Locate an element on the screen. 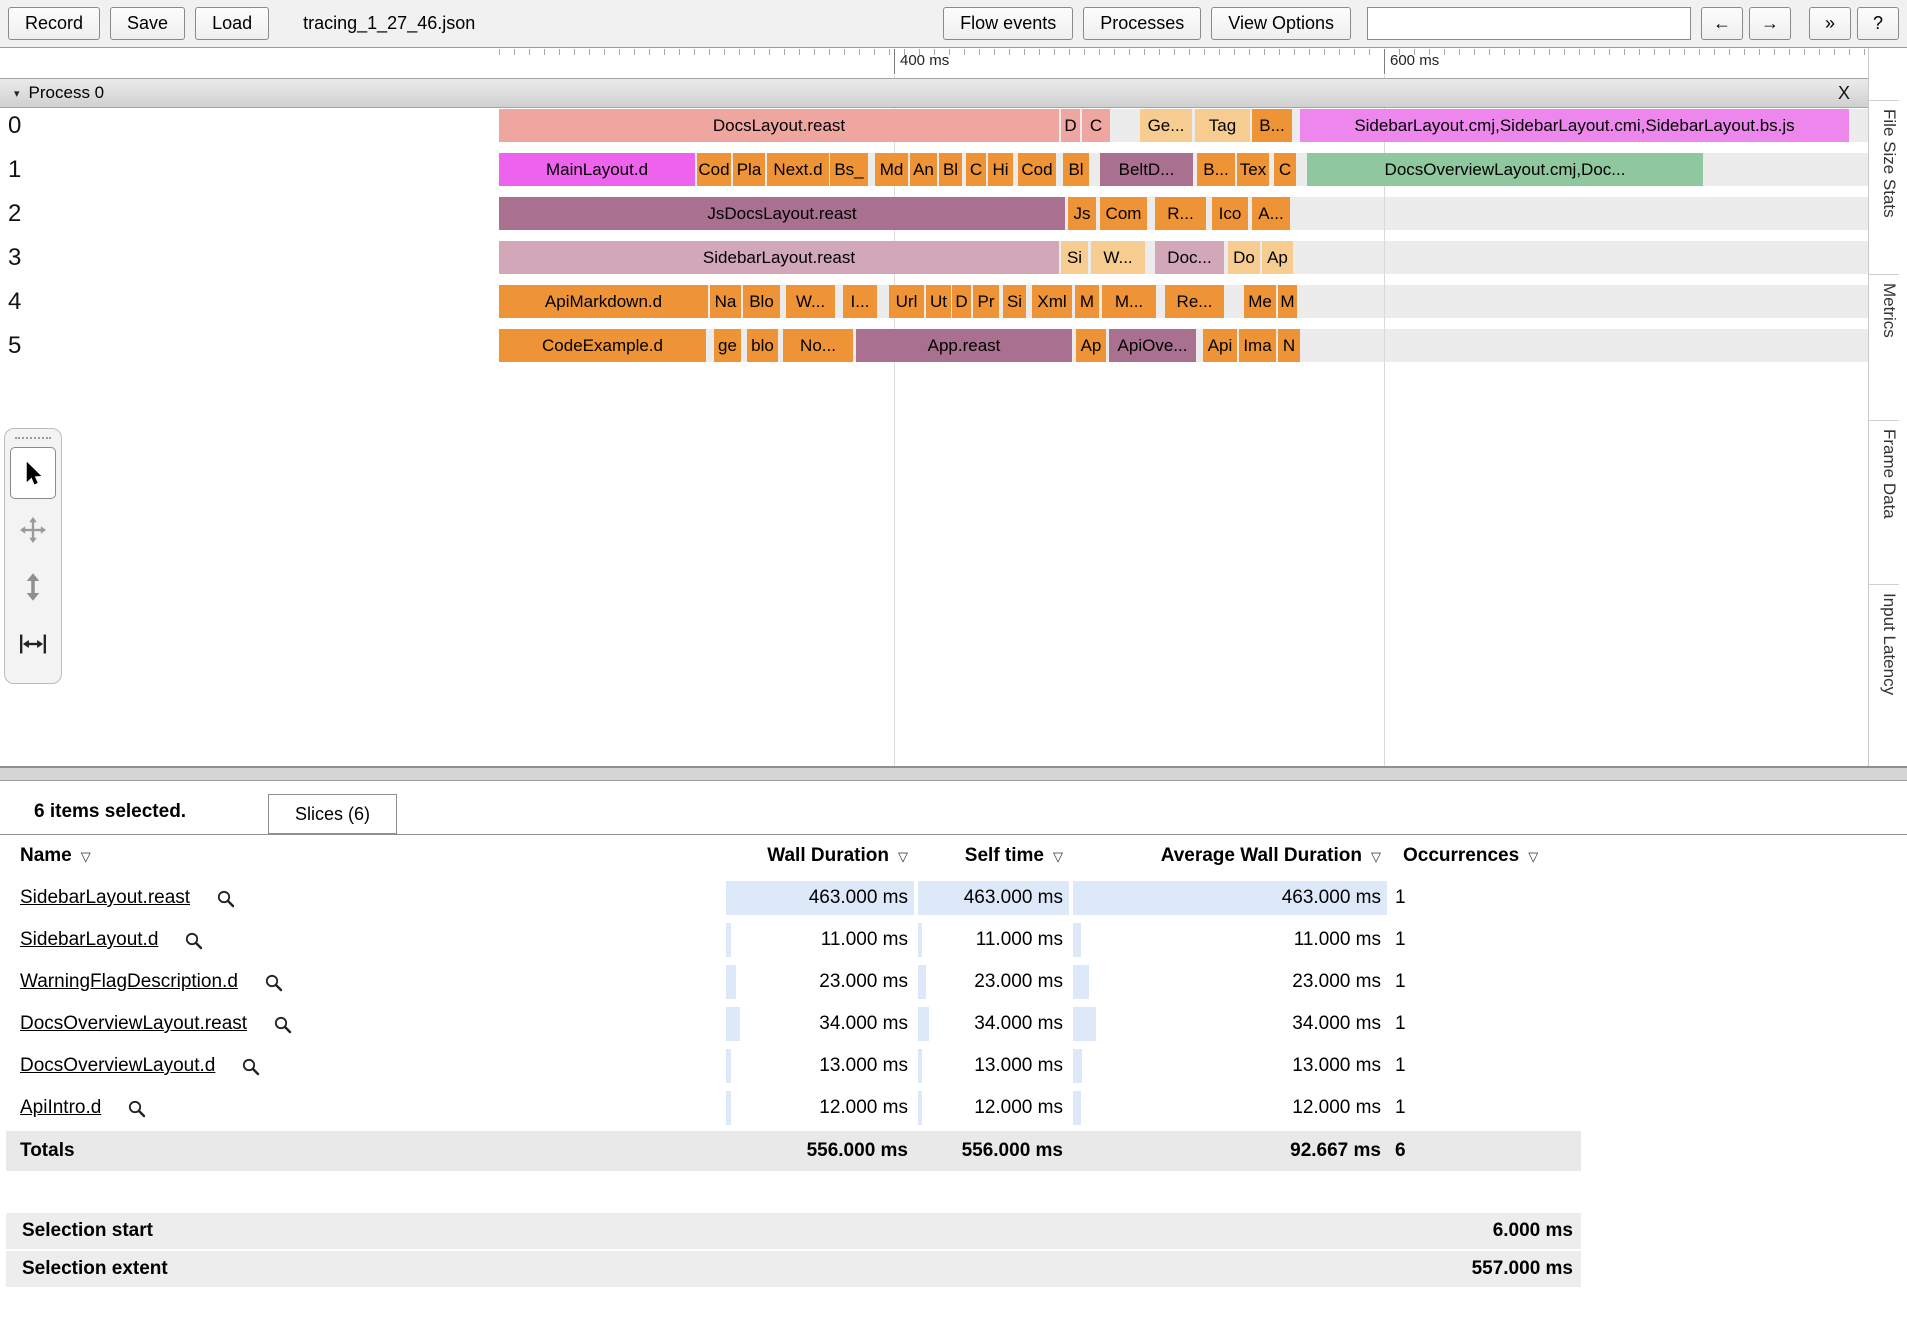 The width and height of the screenshot is (1907, 1319). process-close-button: X is located at coordinates (1844, 93).